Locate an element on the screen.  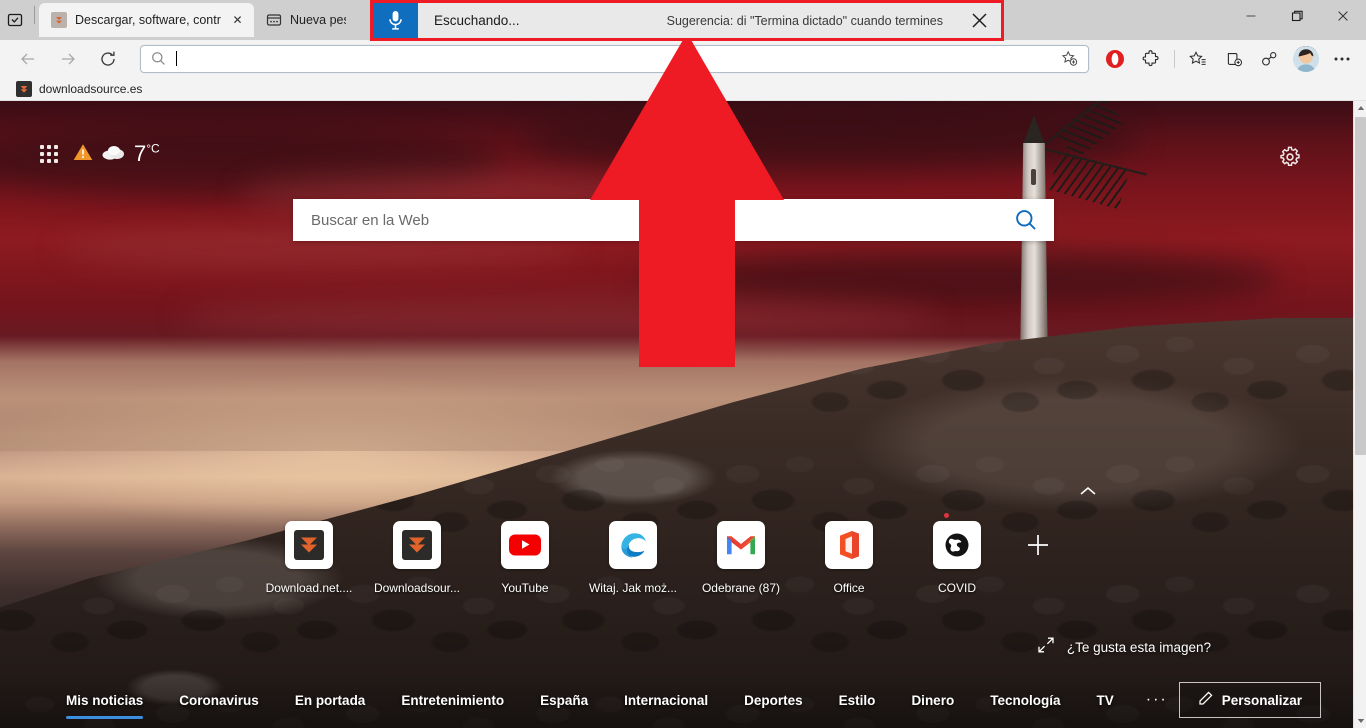
covid-globe-icon is located at coordinates (957, 545).